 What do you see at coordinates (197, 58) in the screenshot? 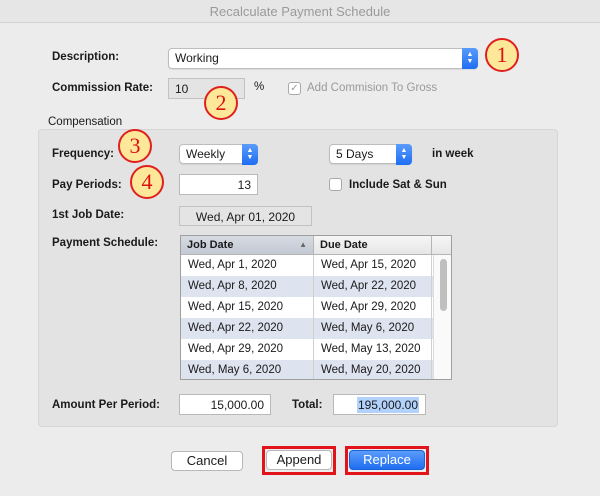
I see `description-value: Working` at bounding box center [197, 58].